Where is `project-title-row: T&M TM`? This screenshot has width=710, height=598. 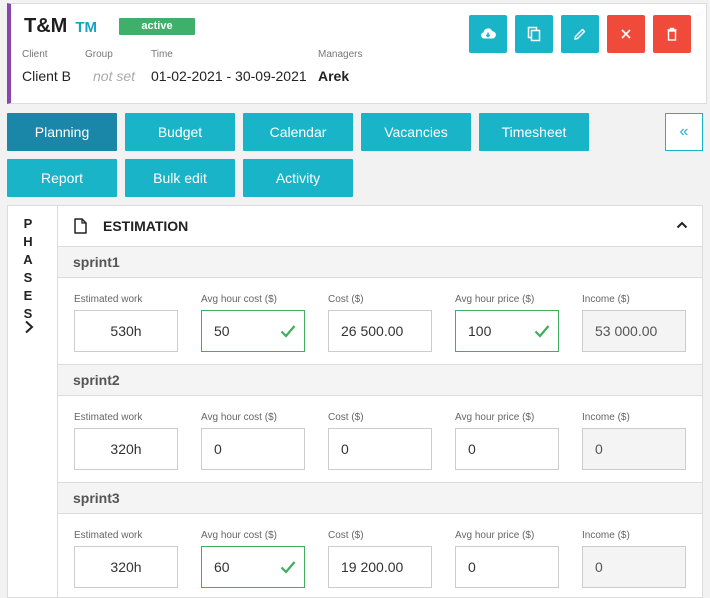
project-title-row: T&M TM is located at coordinates (60, 26).